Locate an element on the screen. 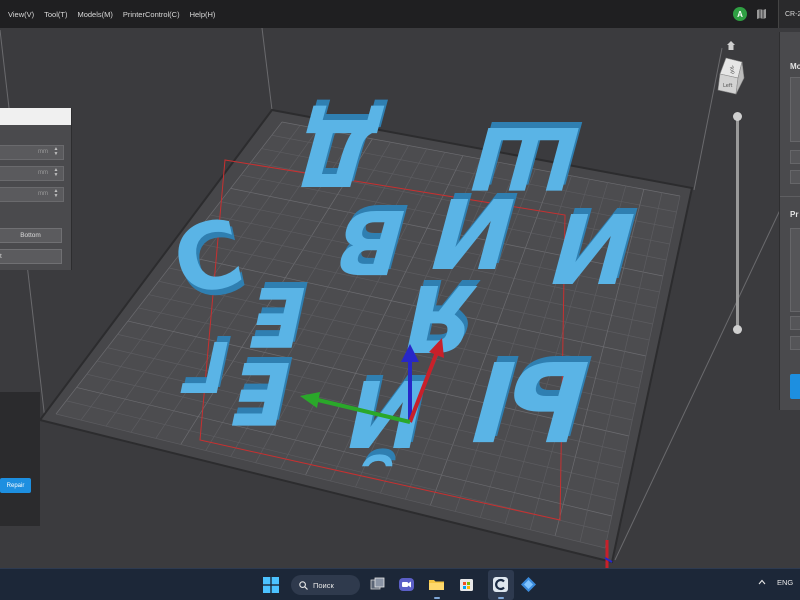 Image resolution: width=800 pixels, height=600 pixels. layer-slider-track is located at coordinates (737, 222).